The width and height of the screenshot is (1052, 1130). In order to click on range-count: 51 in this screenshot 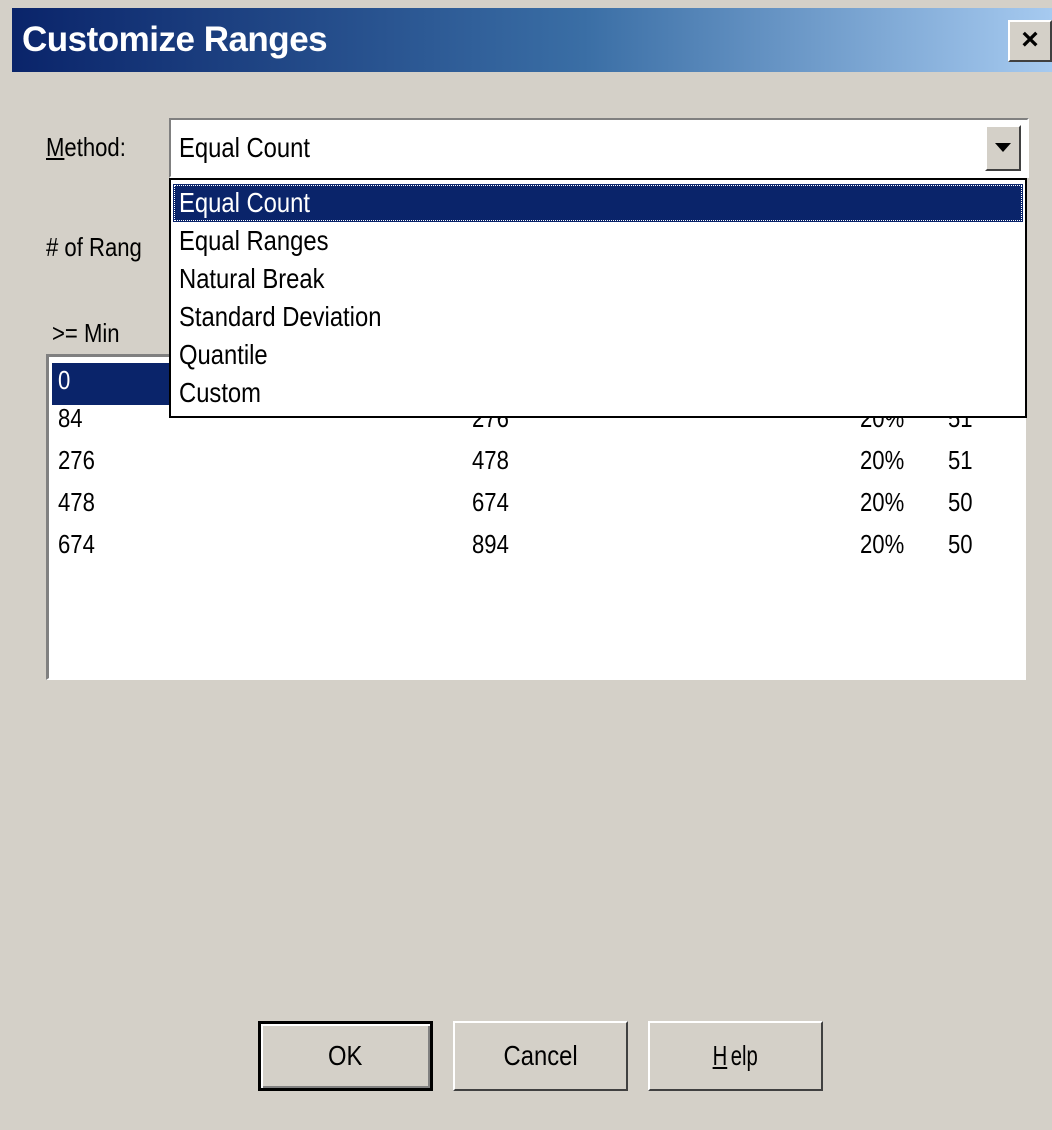, I will do `click(960, 460)`.